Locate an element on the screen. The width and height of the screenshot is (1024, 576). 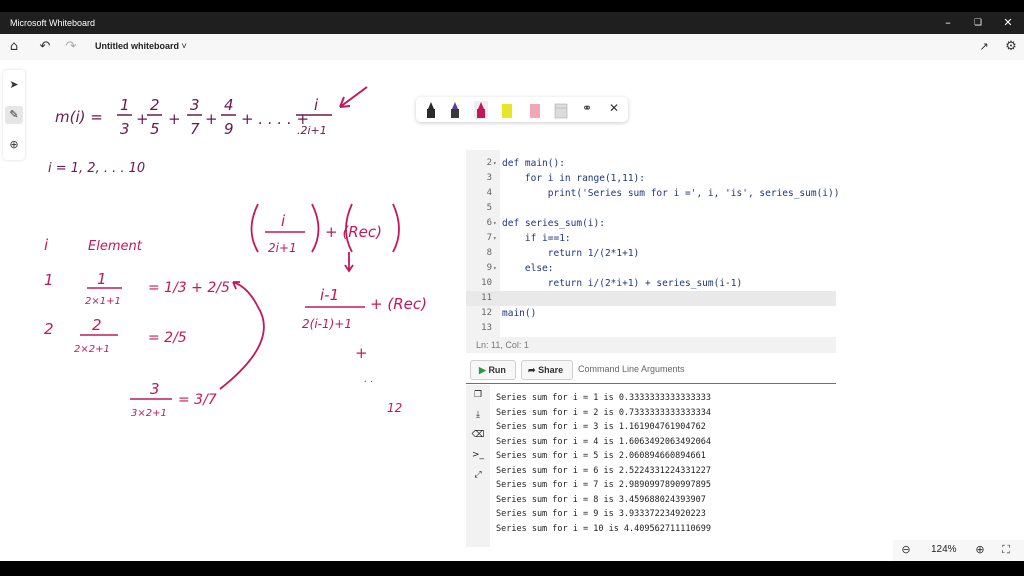
ink-t1d: 3 is located at coordinates (125, 129).